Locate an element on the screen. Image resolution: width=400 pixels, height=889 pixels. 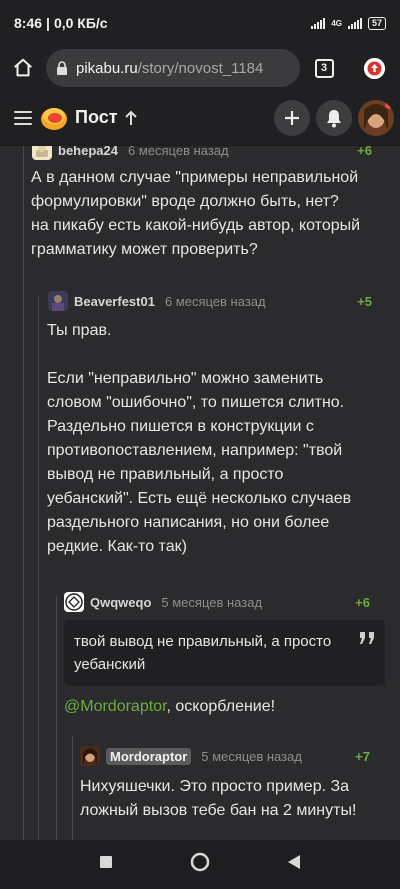
notifications-button is located at coordinates (334, 117).